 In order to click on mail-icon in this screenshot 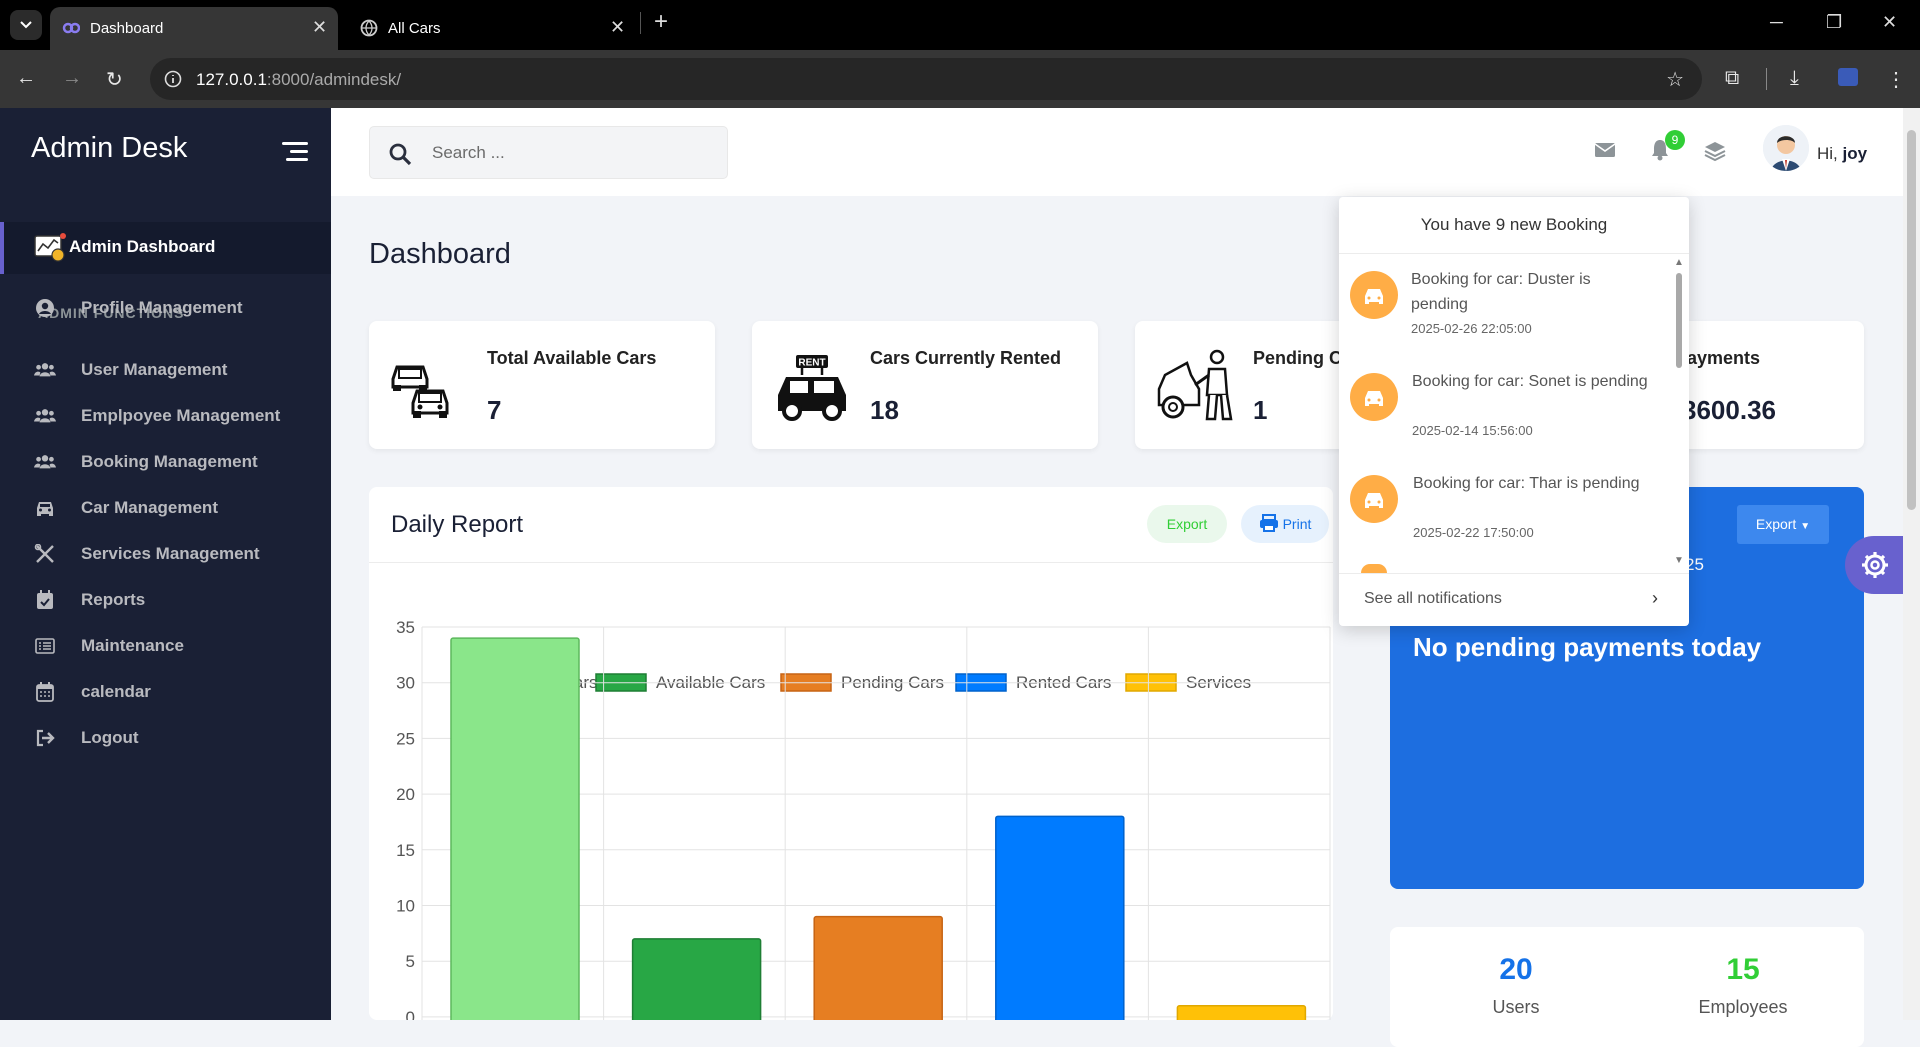, I will do `click(1605, 150)`.